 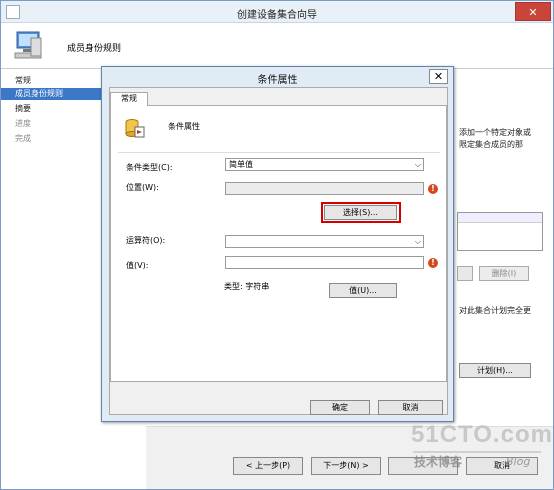 What do you see at coordinates (500, 218) in the screenshot?
I see `list-header` at bounding box center [500, 218].